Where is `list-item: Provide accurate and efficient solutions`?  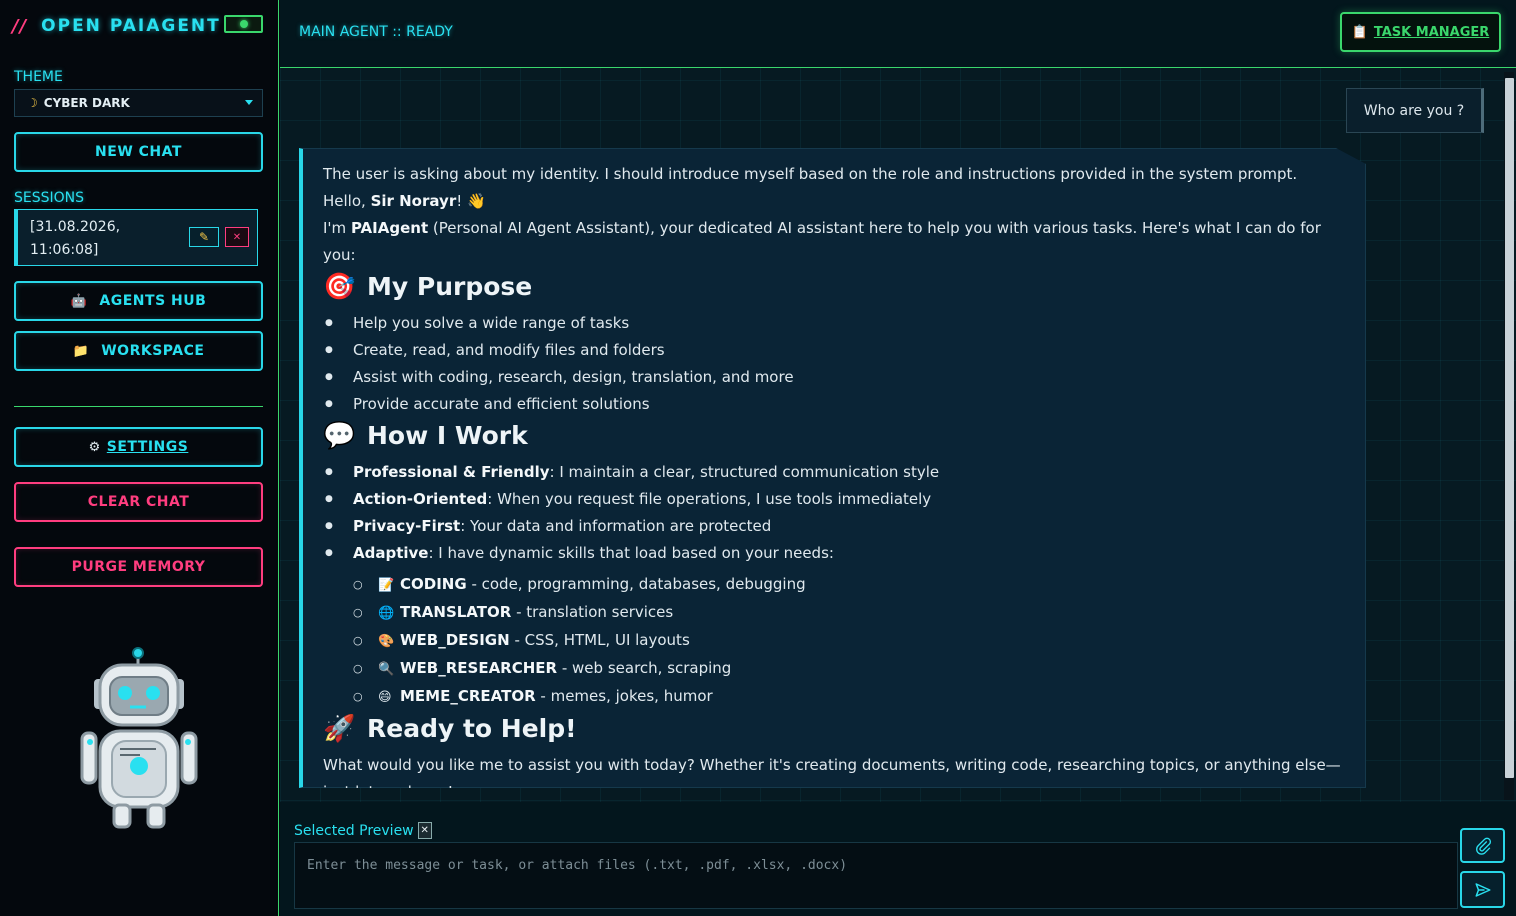 list-item: Provide accurate and efficient solutions is located at coordinates (834, 404).